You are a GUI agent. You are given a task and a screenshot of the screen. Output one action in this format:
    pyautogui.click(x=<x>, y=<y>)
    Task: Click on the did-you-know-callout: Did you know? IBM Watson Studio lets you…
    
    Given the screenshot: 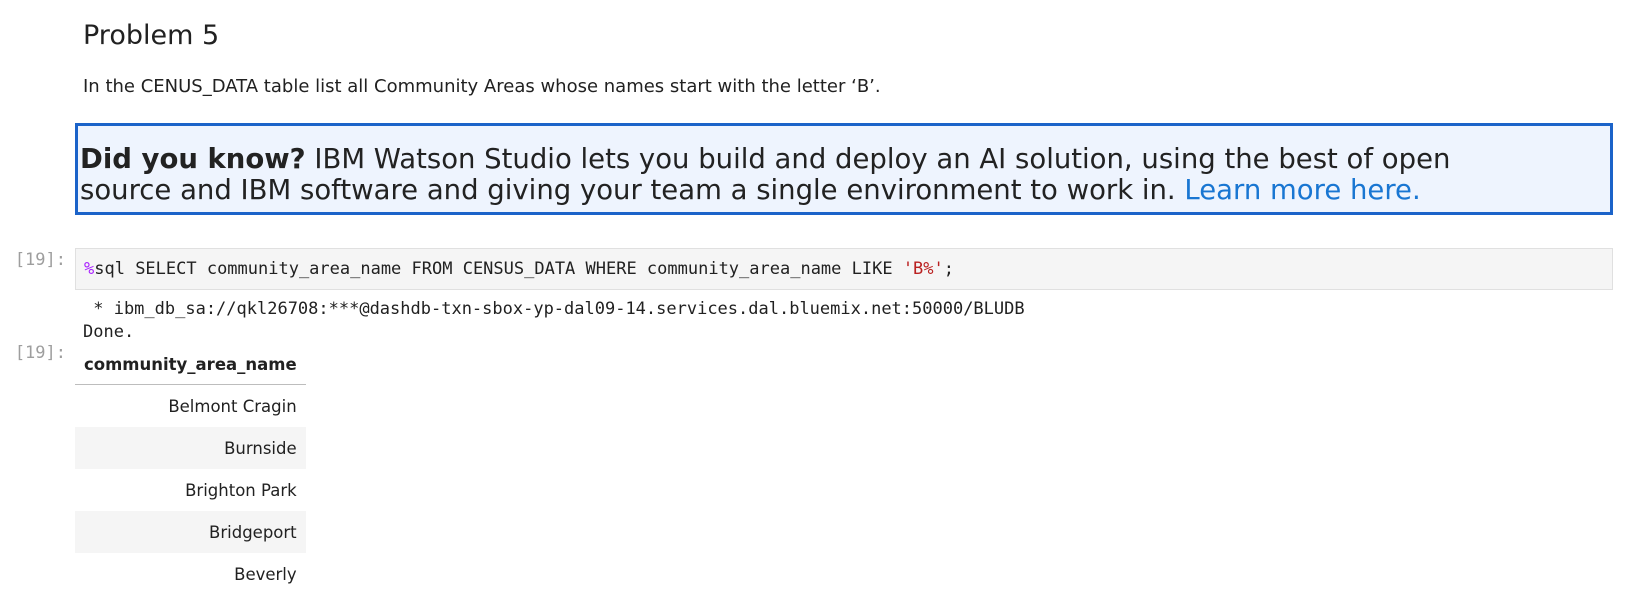 What is the action you would take?
    pyautogui.click(x=844, y=169)
    